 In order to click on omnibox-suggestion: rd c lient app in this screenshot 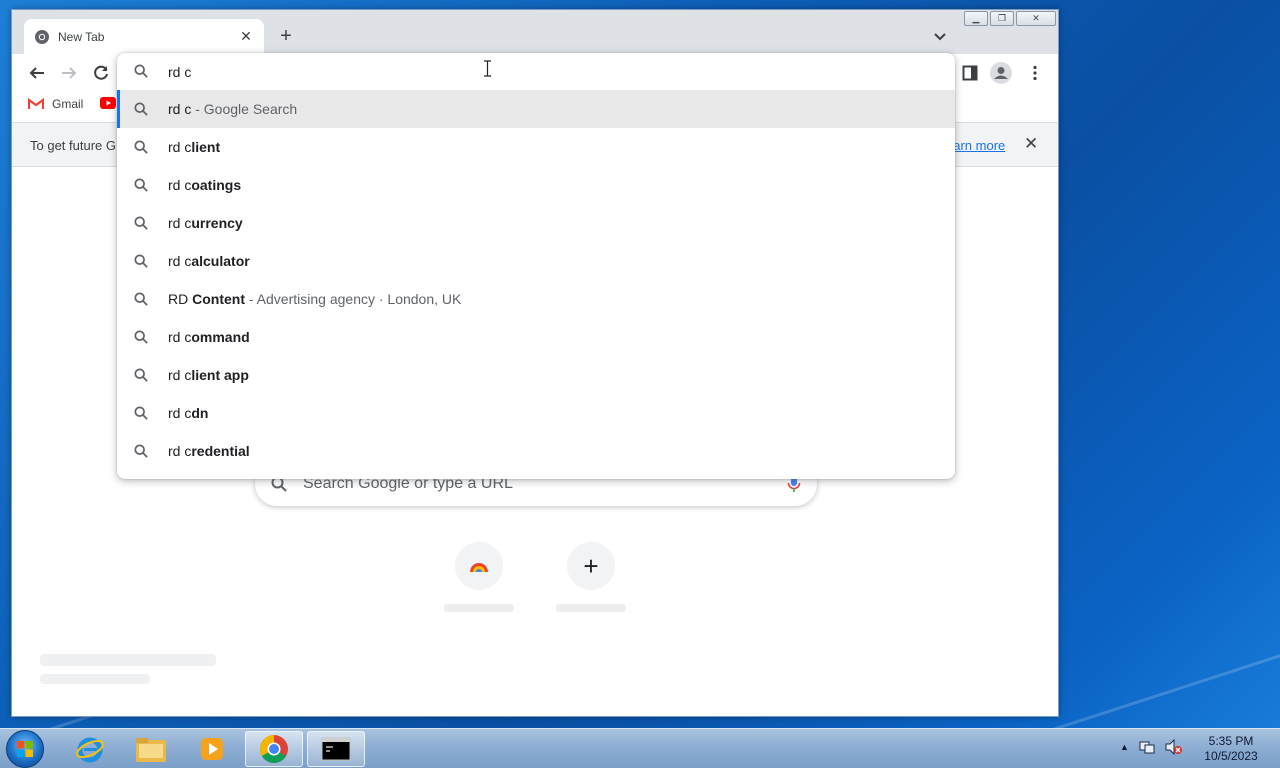, I will do `click(536, 375)`.